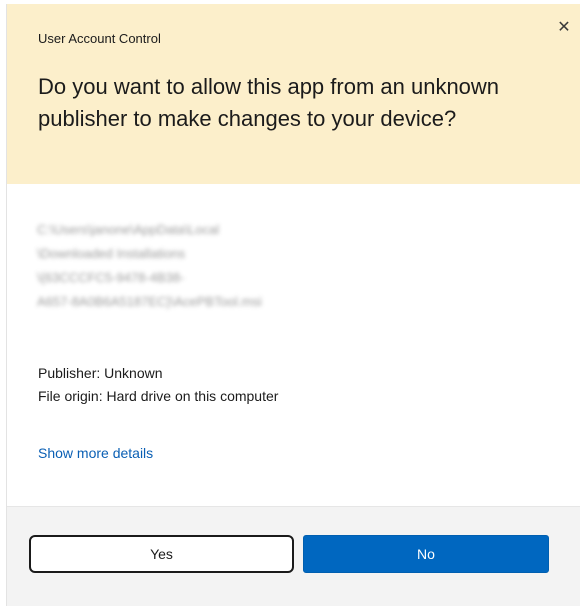  What do you see at coordinates (95, 453) in the screenshot?
I see `show-more-details-link: Show more details` at bounding box center [95, 453].